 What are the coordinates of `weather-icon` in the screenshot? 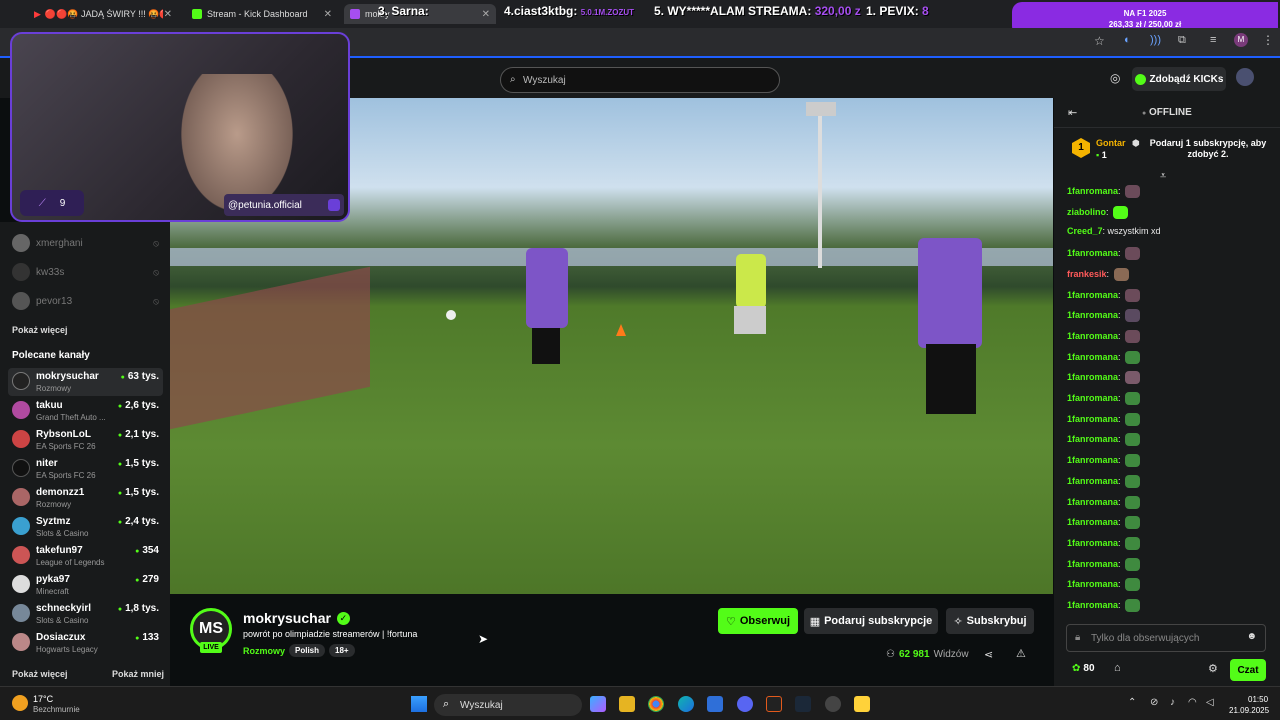 It's located at (20, 703).